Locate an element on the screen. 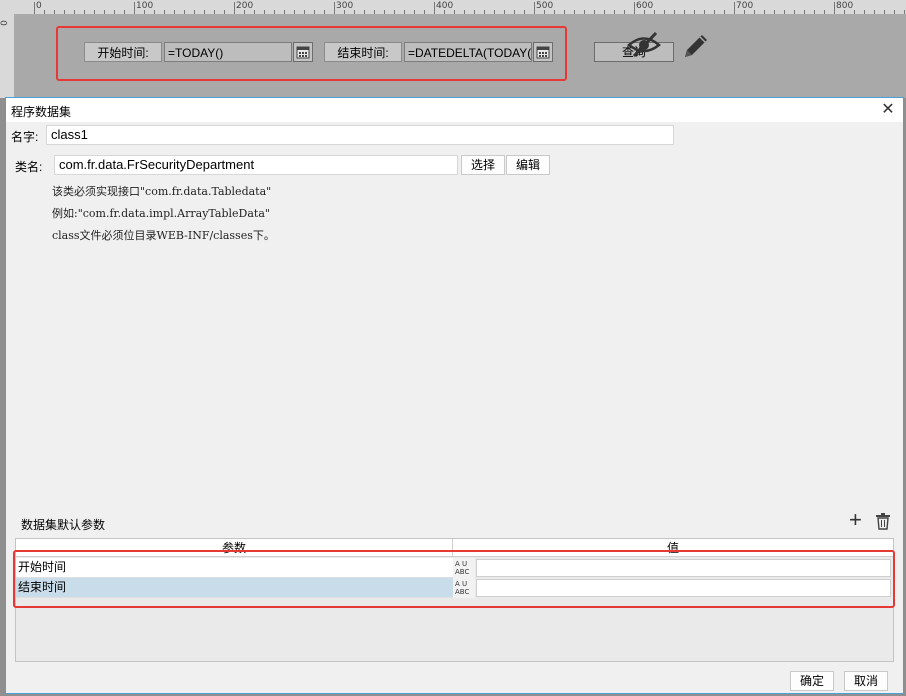  edit-button: 编辑 is located at coordinates (528, 165).